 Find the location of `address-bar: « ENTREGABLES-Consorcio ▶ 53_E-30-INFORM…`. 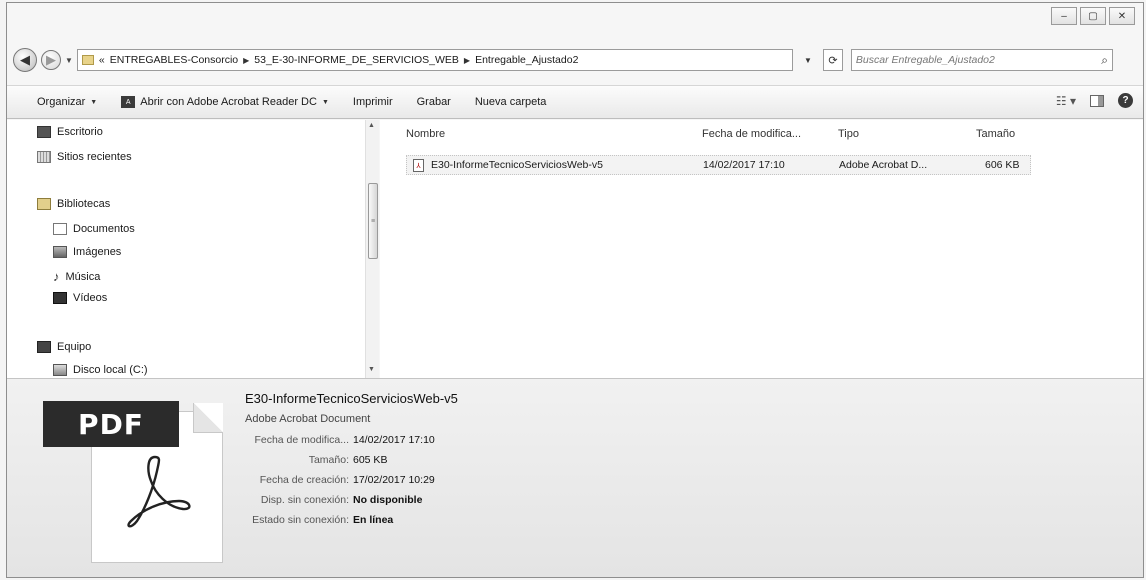

address-bar: « ENTREGABLES-Consorcio ▶ 53_E-30-INFORM… is located at coordinates (434, 60).